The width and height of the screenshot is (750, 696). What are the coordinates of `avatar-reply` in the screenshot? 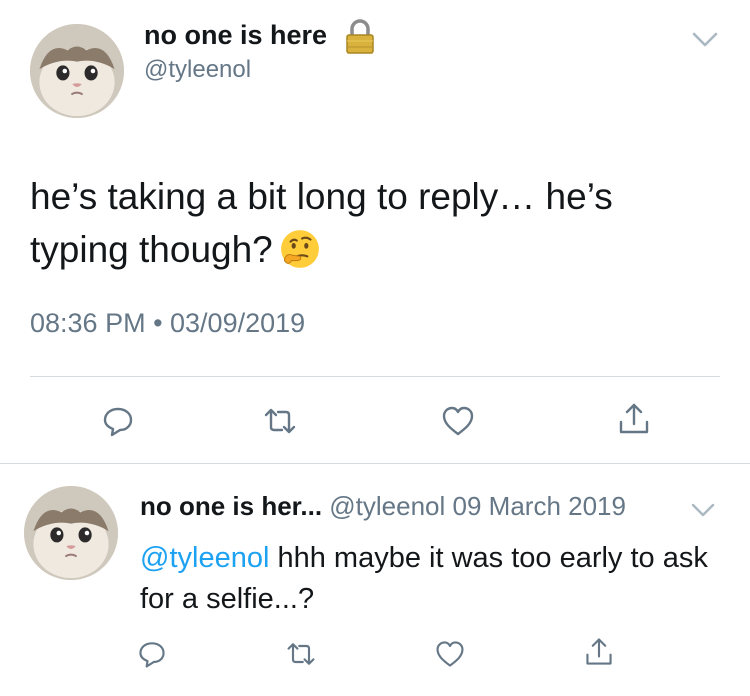 It's located at (71, 533).